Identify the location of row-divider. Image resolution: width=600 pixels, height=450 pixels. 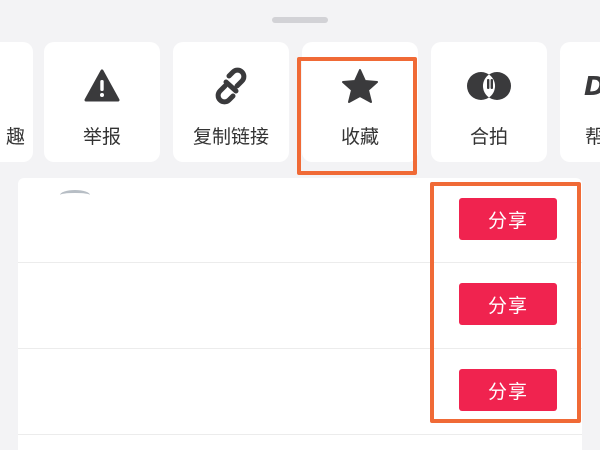
(300, 434).